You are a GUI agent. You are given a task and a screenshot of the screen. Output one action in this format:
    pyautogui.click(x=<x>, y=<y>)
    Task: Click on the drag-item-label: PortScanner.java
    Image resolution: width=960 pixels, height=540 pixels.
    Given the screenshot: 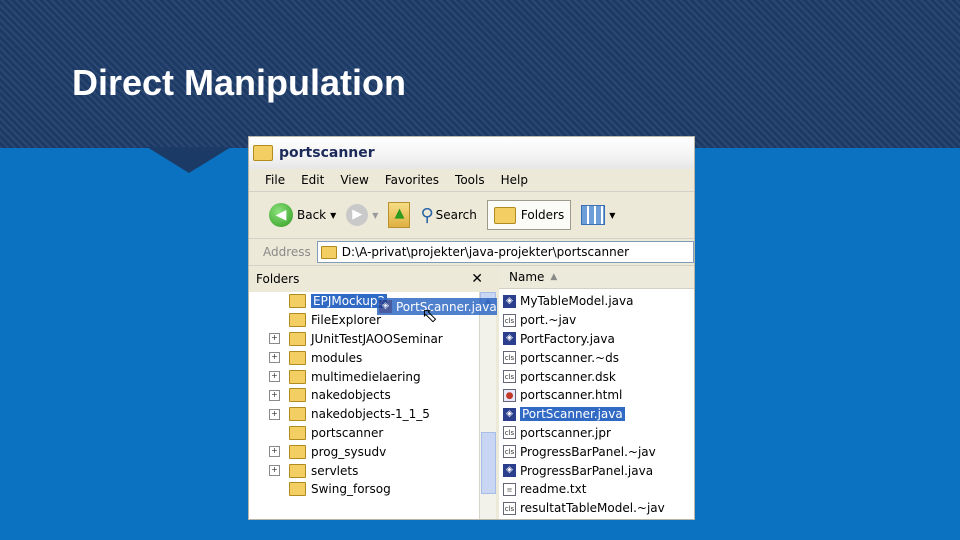 What is the action you would take?
    pyautogui.click(x=446, y=306)
    